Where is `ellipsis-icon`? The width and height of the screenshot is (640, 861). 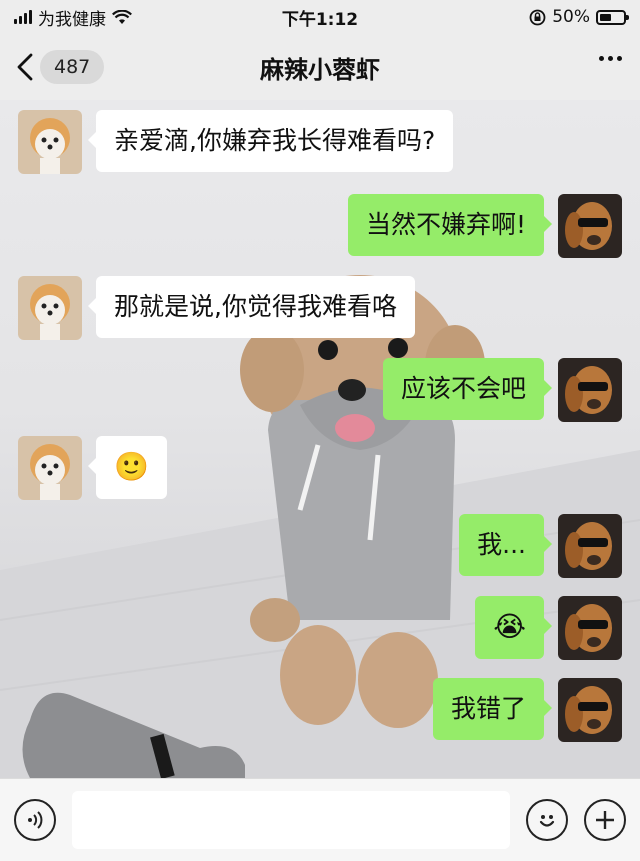
ellipsis-icon is located at coordinates (601, 58).